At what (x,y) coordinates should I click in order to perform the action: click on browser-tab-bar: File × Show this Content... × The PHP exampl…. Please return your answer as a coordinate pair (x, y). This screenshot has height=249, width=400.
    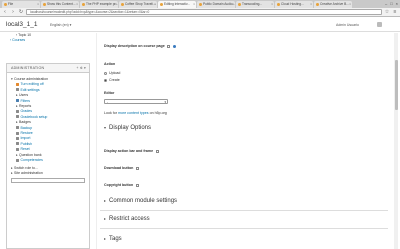
    Looking at the image, I should click on (200, 4).